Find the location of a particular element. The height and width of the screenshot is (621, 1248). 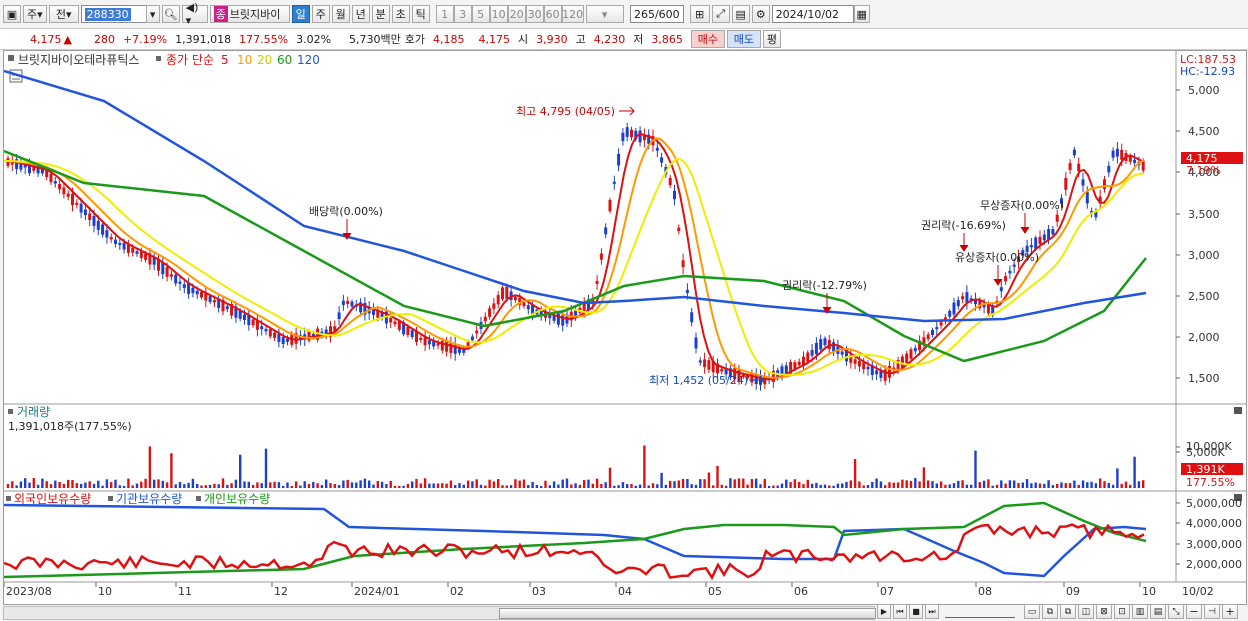

trade-amount: 5,730백만 is located at coordinates (375, 39).